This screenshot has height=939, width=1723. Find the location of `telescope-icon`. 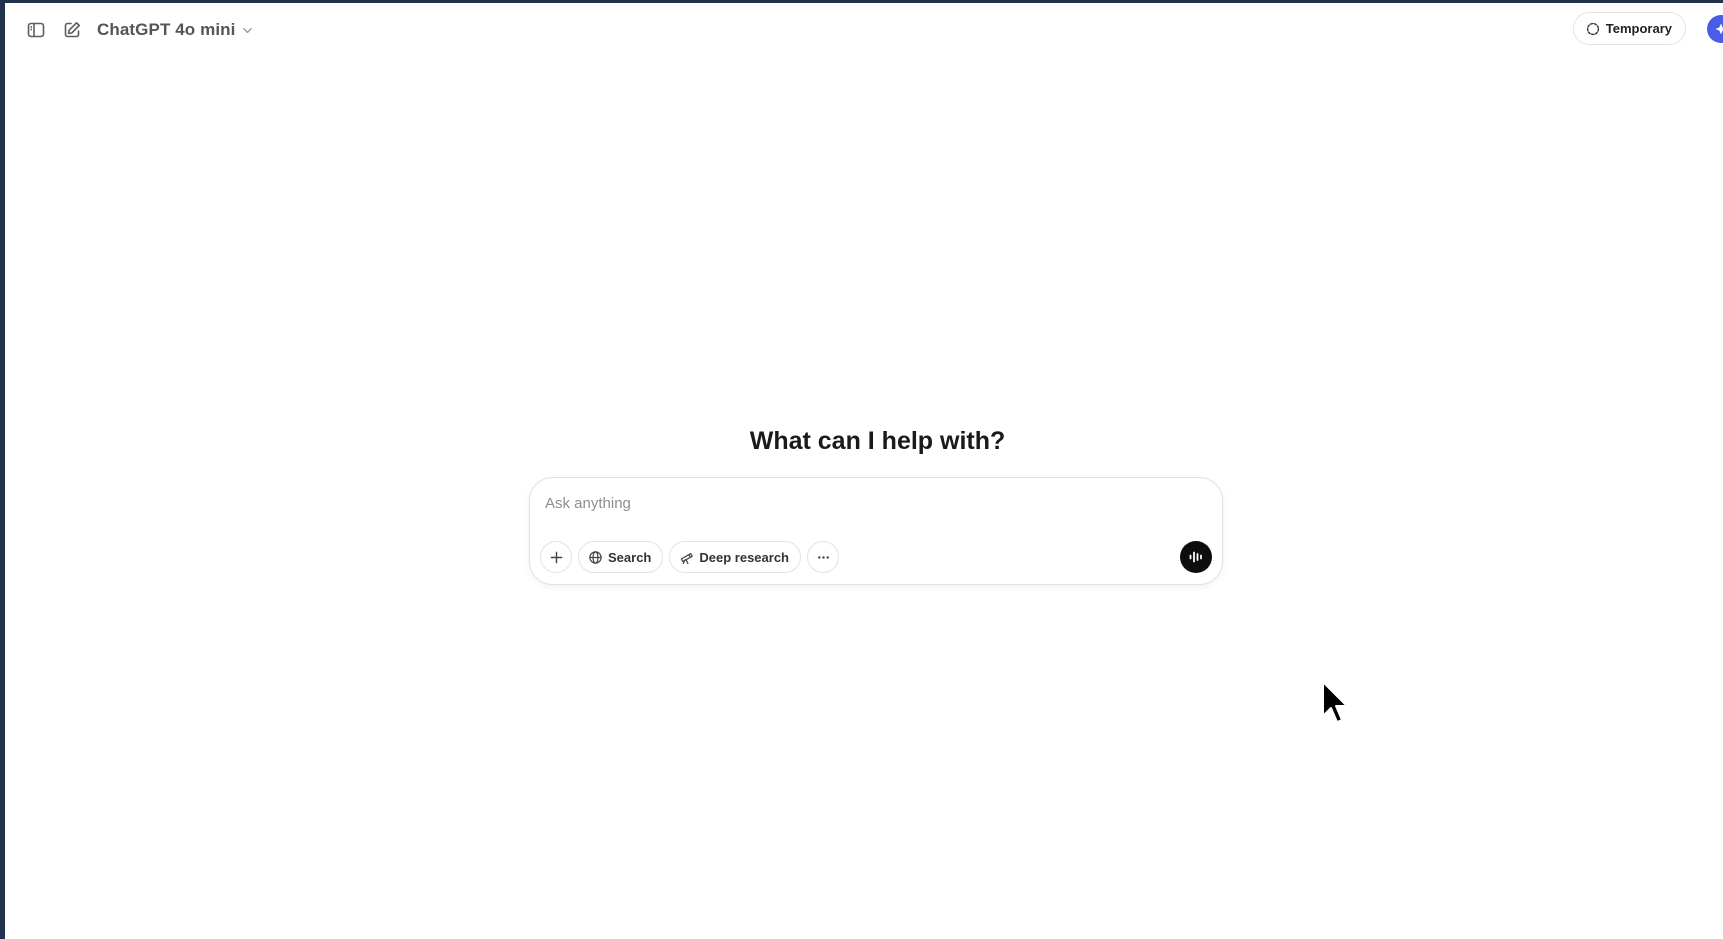

telescope-icon is located at coordinates (687, 558).